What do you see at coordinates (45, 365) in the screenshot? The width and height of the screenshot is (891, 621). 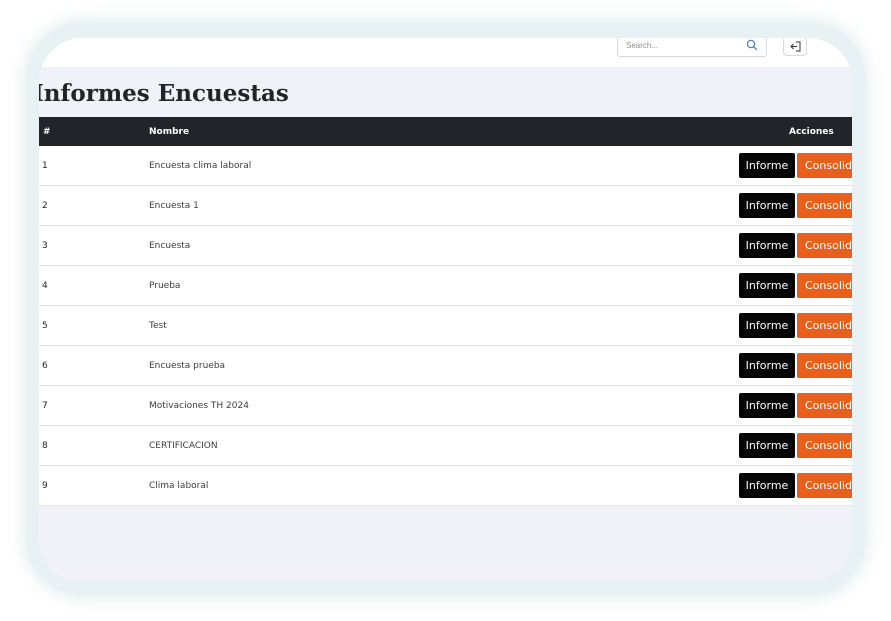 I see `row-number: 6` at bounding box center [45, 365].